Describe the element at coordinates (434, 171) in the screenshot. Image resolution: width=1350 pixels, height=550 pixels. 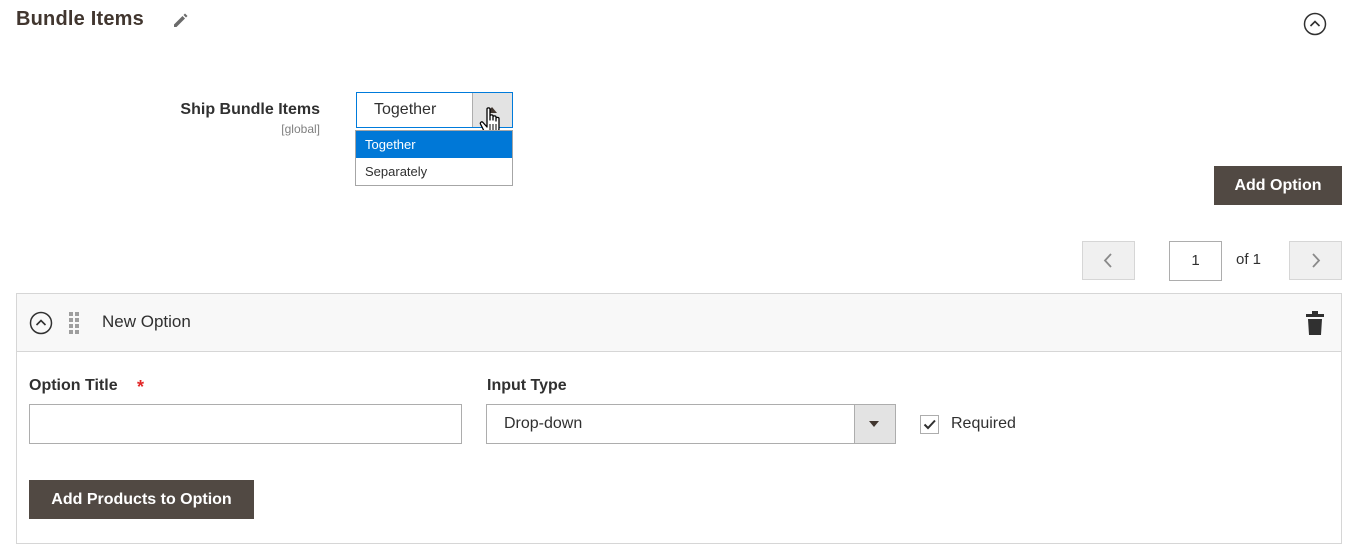
I see `dropdown-option-separately: Separately` at that location.